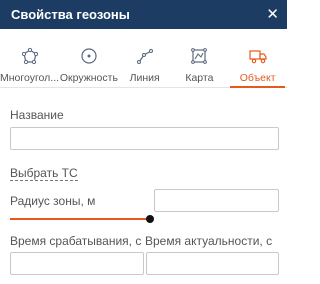 Image resolution: width=320 pixels, height=284 pixels. What do you see at coordinates (144, 78) in the screenshot?
I see `tab-label: Линия` at bounding box center [144, 78].